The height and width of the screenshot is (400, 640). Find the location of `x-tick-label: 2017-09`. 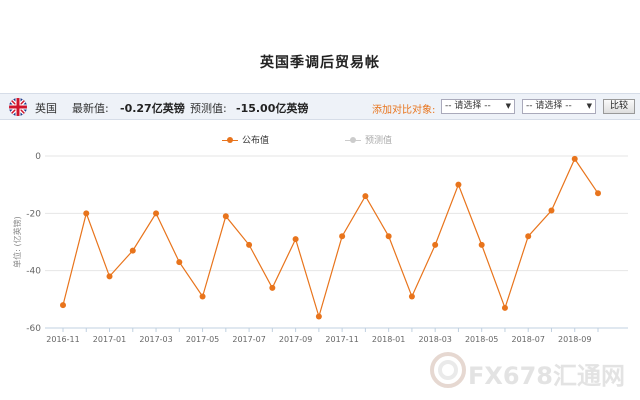

x-tick-label: 2017-09 is located at coordinates (295, 339).